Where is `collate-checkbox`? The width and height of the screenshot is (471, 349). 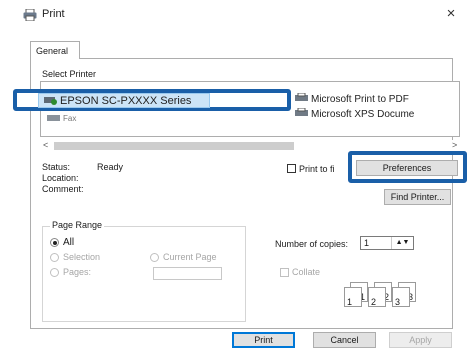
collate-checkbox is located at coordinates (284, 272).